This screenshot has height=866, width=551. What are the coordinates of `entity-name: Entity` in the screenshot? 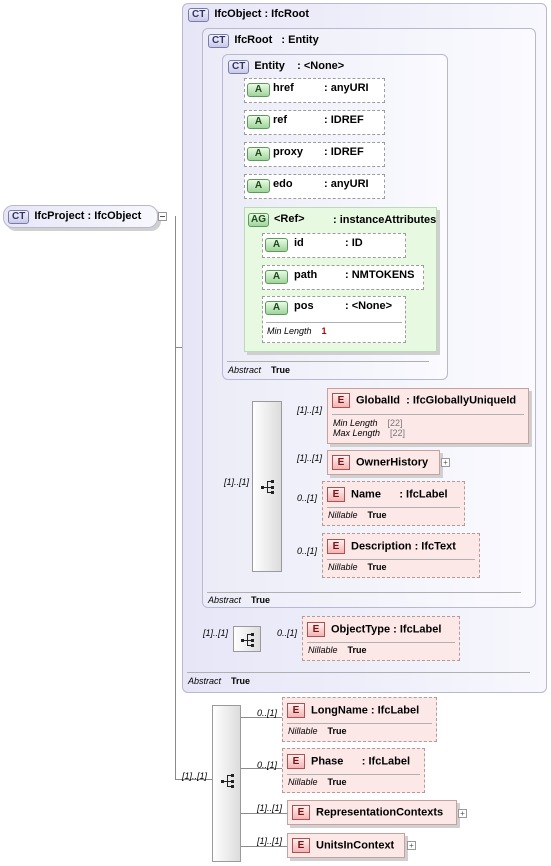 It's located at (269, 66).